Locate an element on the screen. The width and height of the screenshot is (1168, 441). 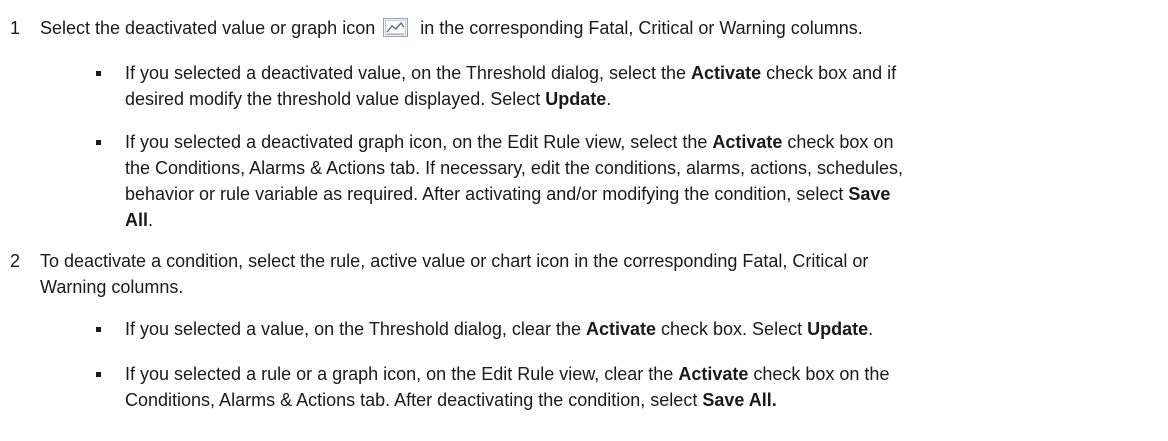
step-number: 1 is located at coordinates (15, 28).